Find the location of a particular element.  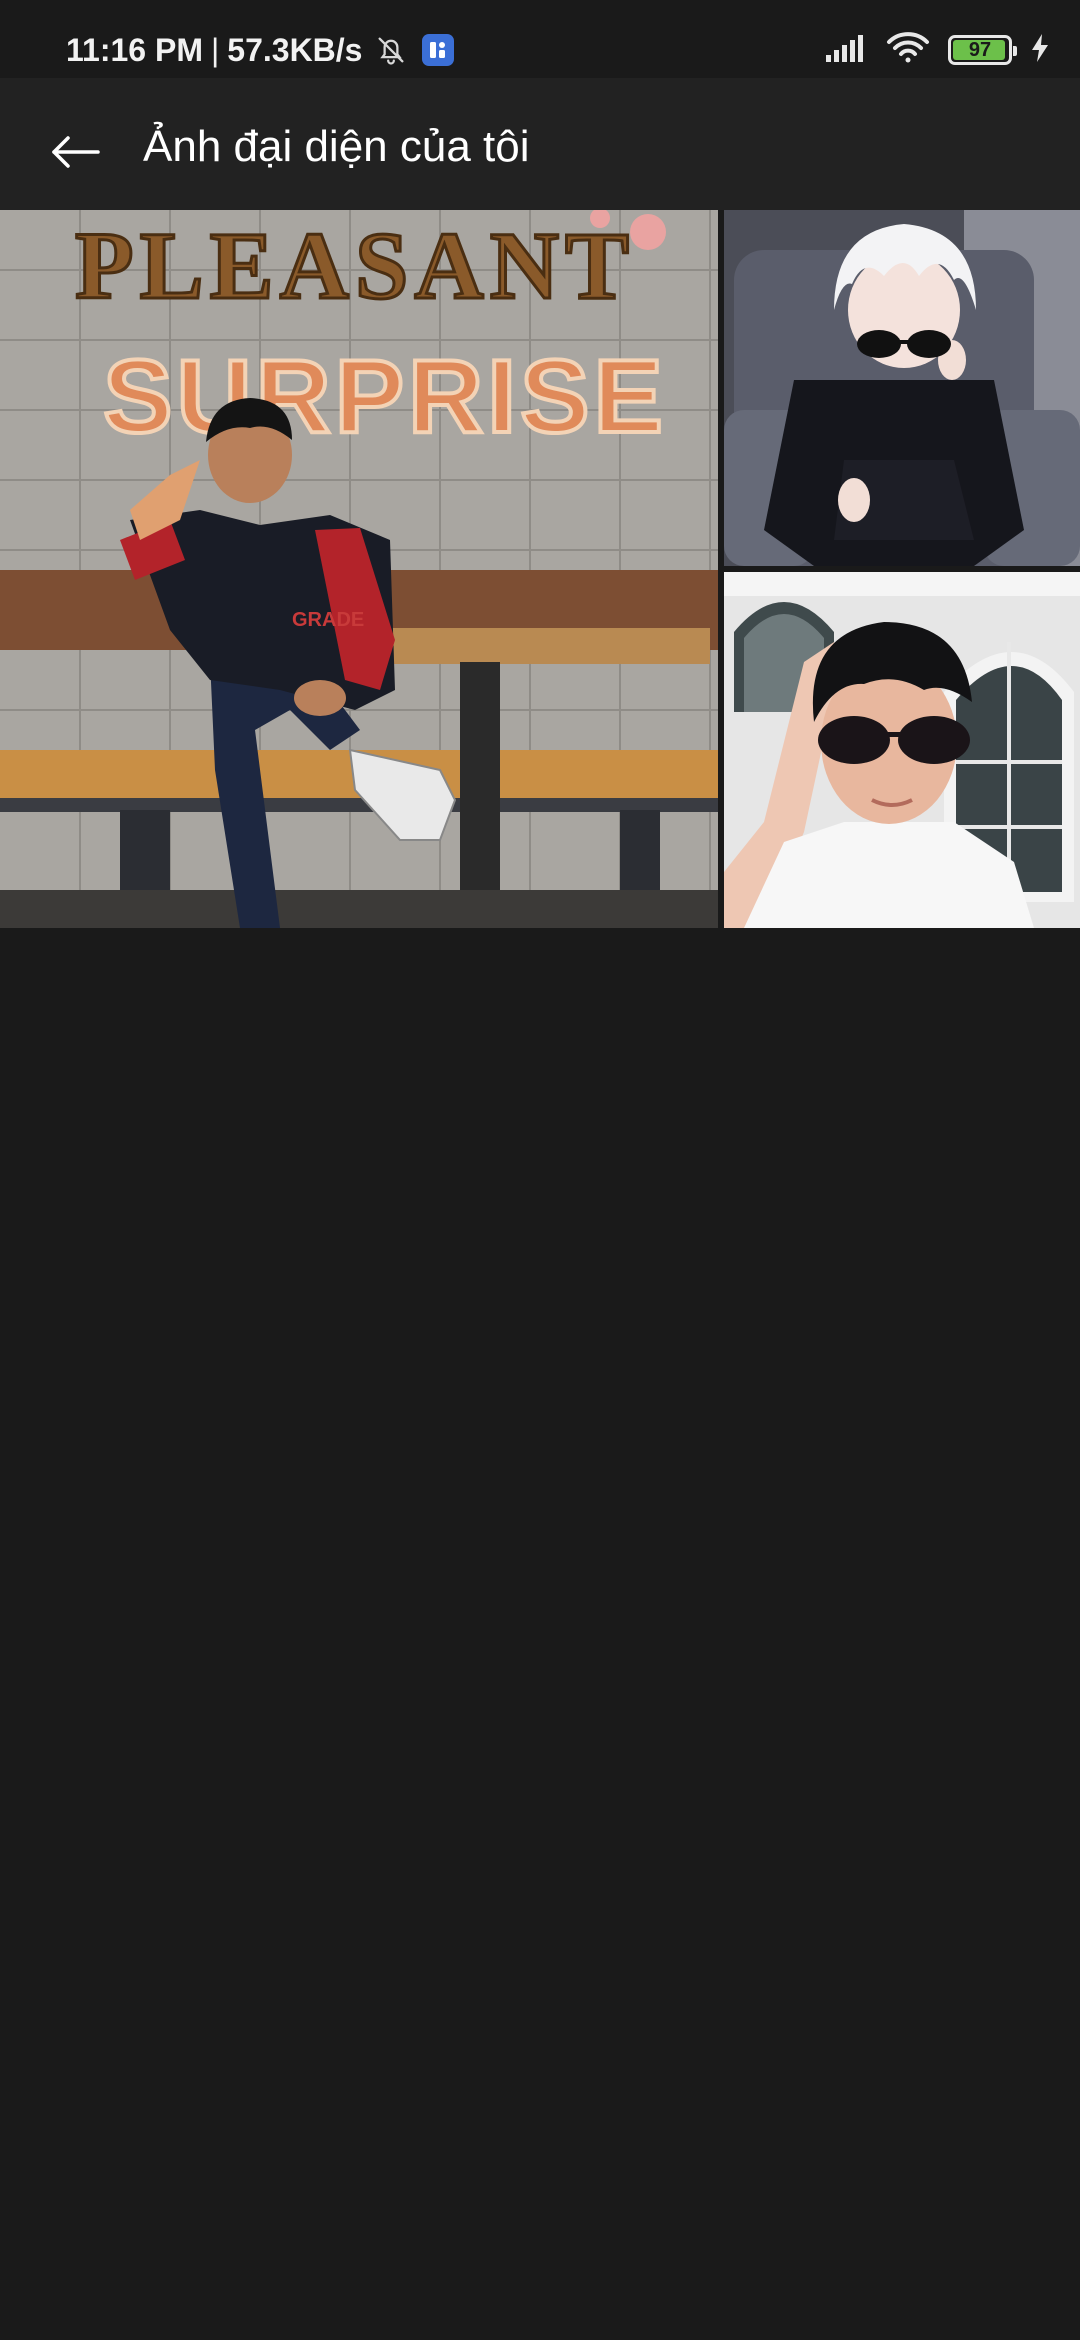

status-time: 11:16 PM is located at coordinates (134, 49).